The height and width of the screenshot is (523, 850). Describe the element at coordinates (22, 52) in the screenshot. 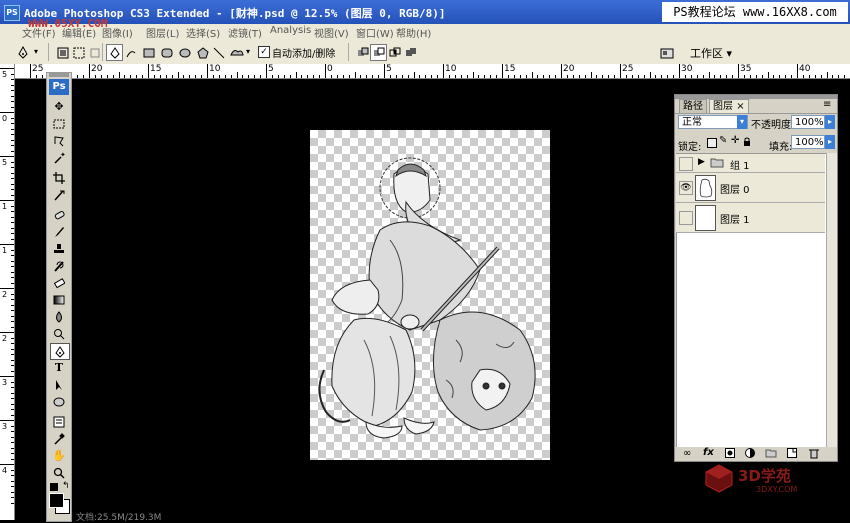

I see `pen-preset-icon` at that location.